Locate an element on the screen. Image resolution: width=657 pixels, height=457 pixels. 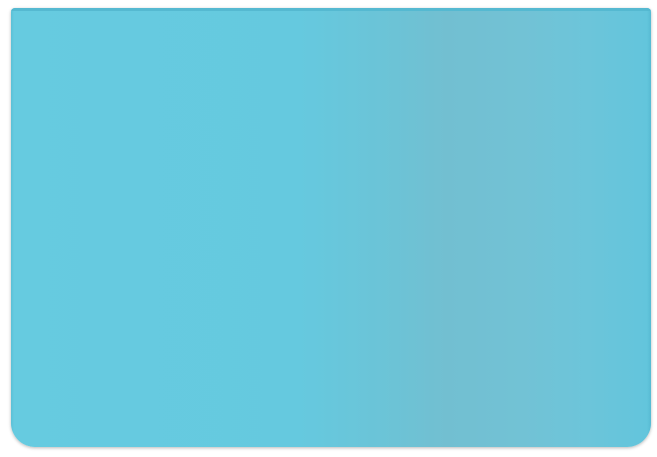
panel-left-edge is located at coordinates (12, 227).